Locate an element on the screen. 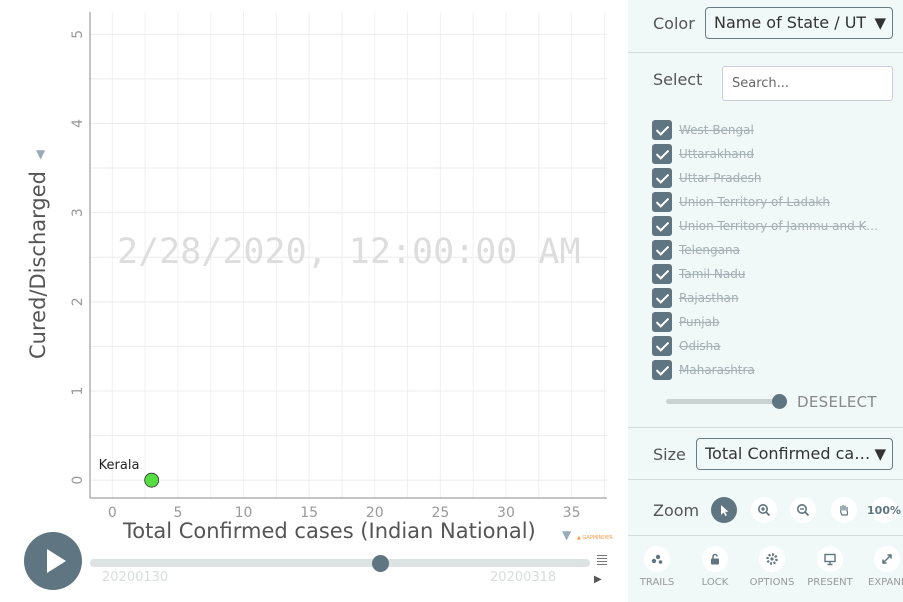 The height and width of the screenshot is (602, 903). expand-button: EXPAND is located at coordinates (880, 567).